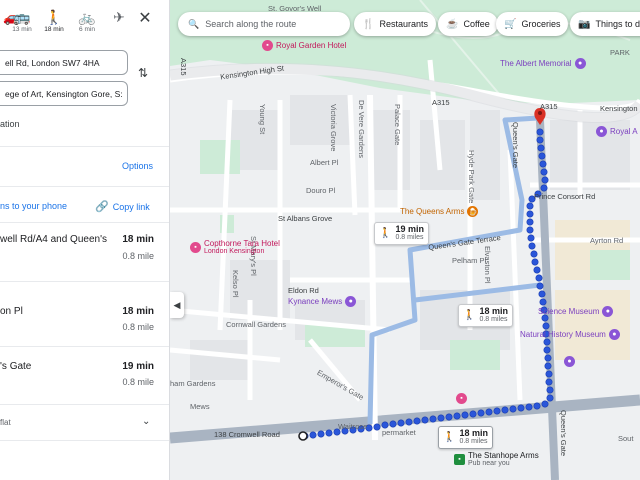  What do you see at coordinates (138, 366) in the screenshot?
I see `route-time: 19 min` at bounding box center [138, 366].